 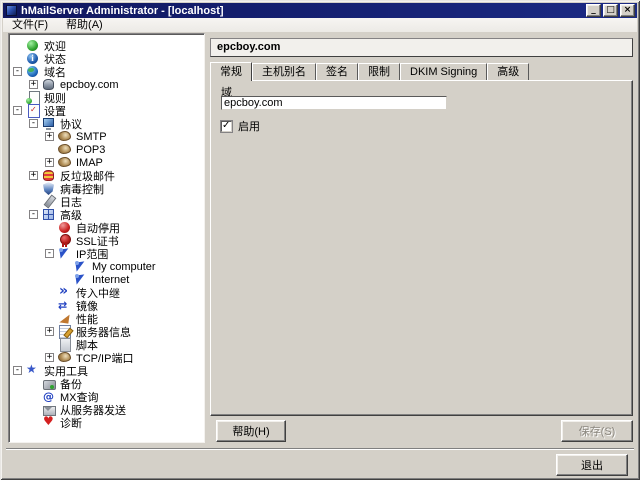 I want to click on tree-item-label: 诊断, so click(x=71, y=423).